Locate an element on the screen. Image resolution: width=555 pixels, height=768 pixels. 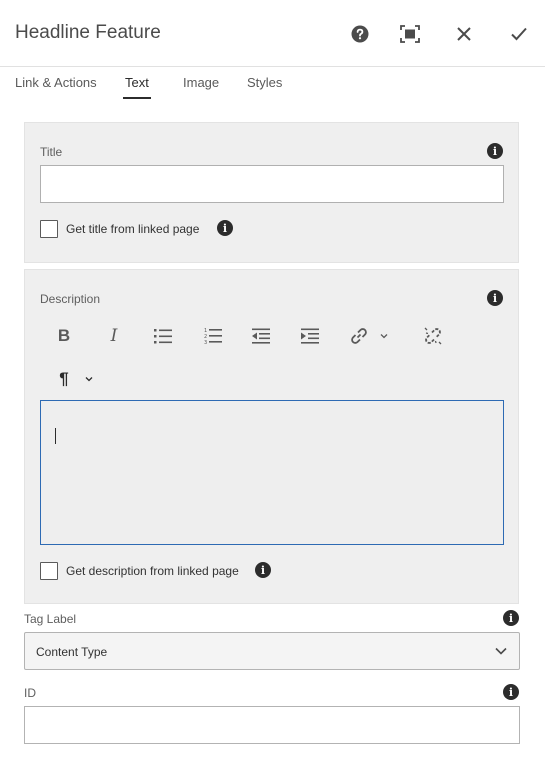
cancel-button is located at coordinates (464, 34).